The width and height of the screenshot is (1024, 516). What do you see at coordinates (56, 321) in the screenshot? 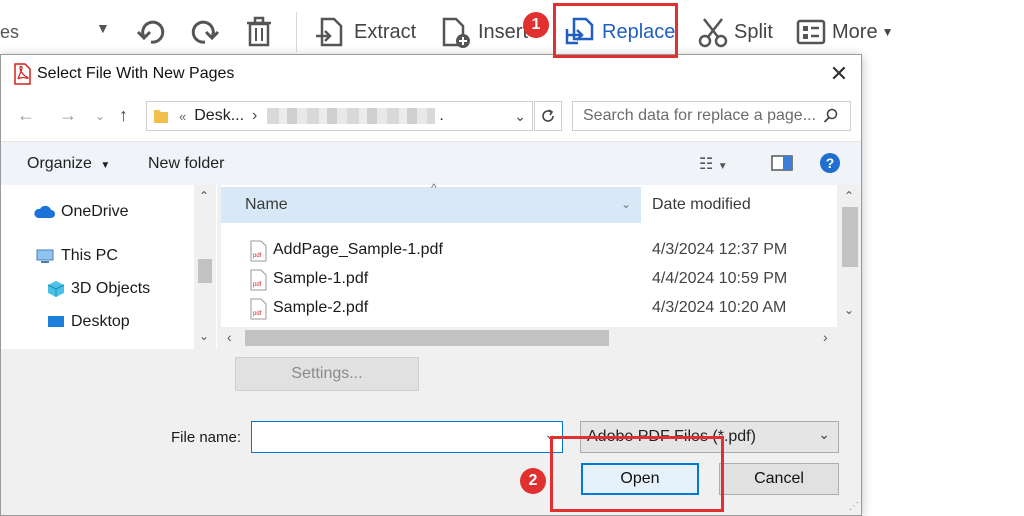
I see `desktop-icon` at bounding box center [56, 321].